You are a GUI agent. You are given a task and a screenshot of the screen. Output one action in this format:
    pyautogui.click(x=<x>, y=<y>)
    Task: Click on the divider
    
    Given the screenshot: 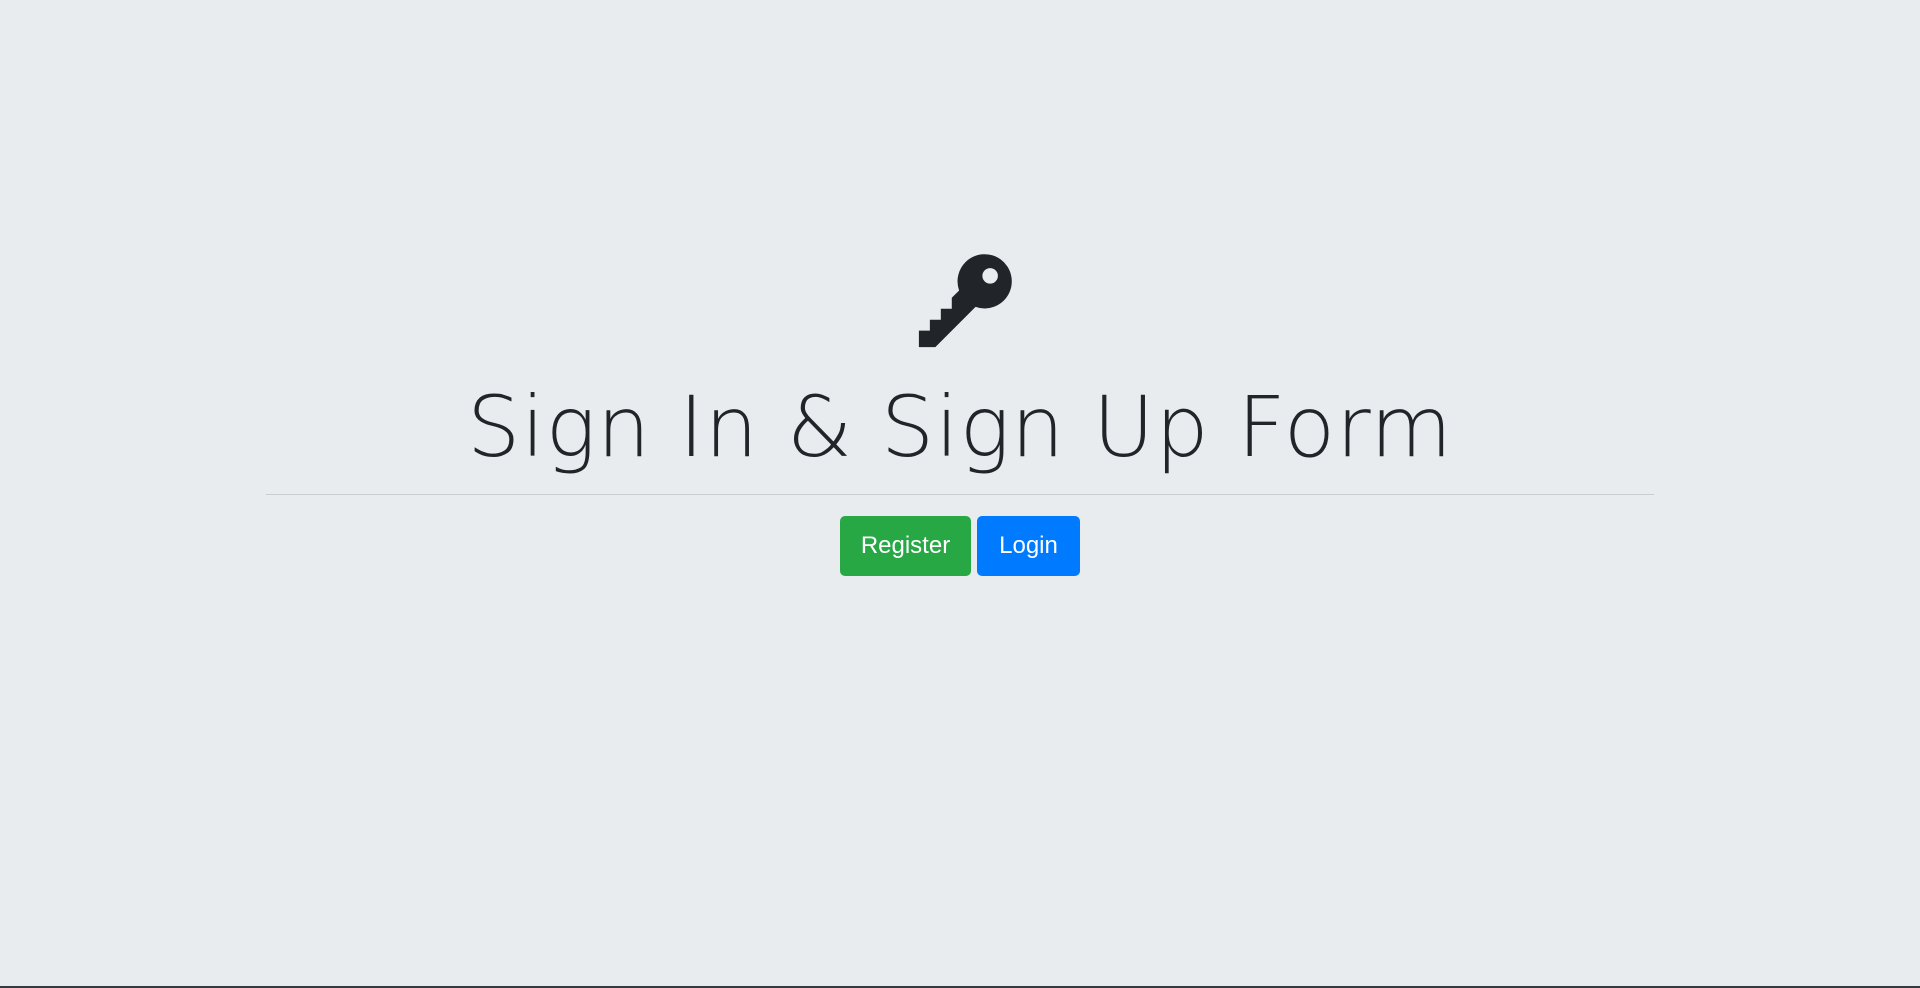 What is the action you would take?
    pyautogui.click(x=960, y=494)
    